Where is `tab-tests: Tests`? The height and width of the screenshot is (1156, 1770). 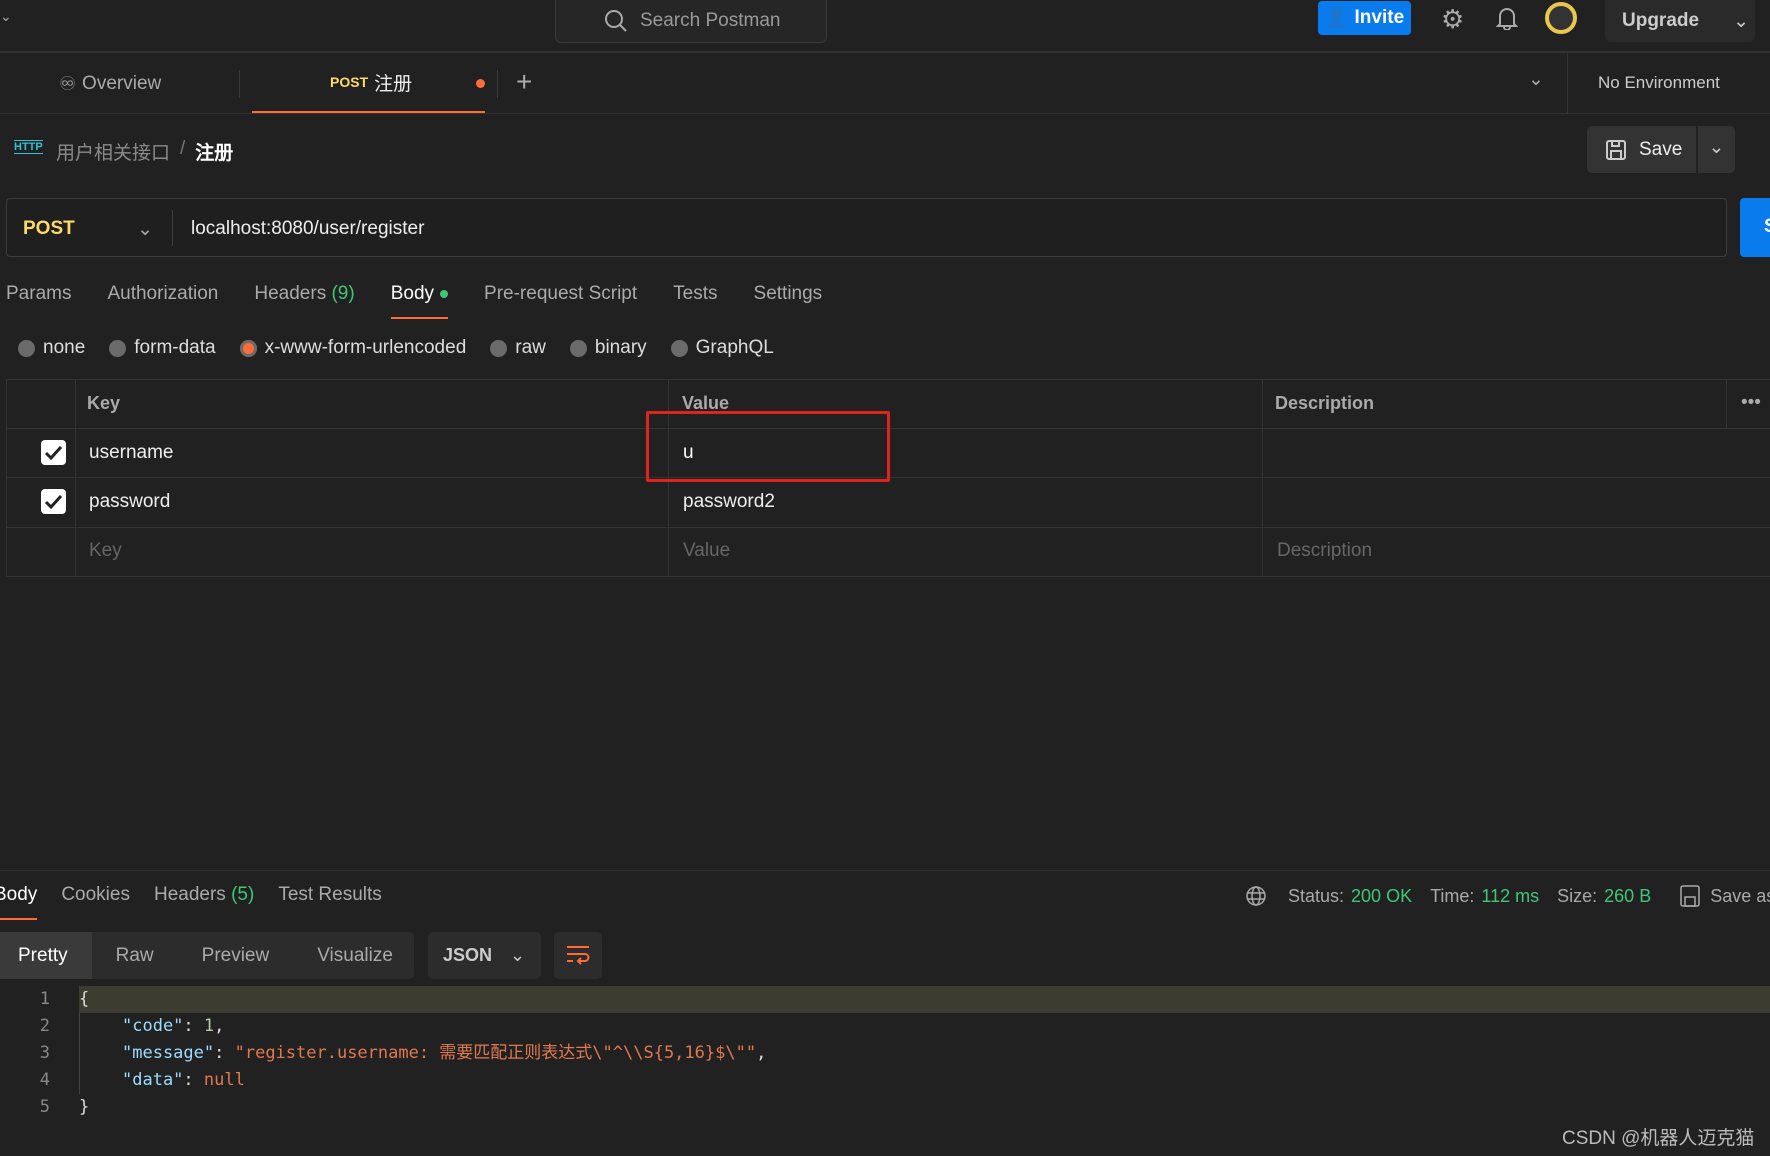
tab-tests: Tests is located at coordinates (695, 294).